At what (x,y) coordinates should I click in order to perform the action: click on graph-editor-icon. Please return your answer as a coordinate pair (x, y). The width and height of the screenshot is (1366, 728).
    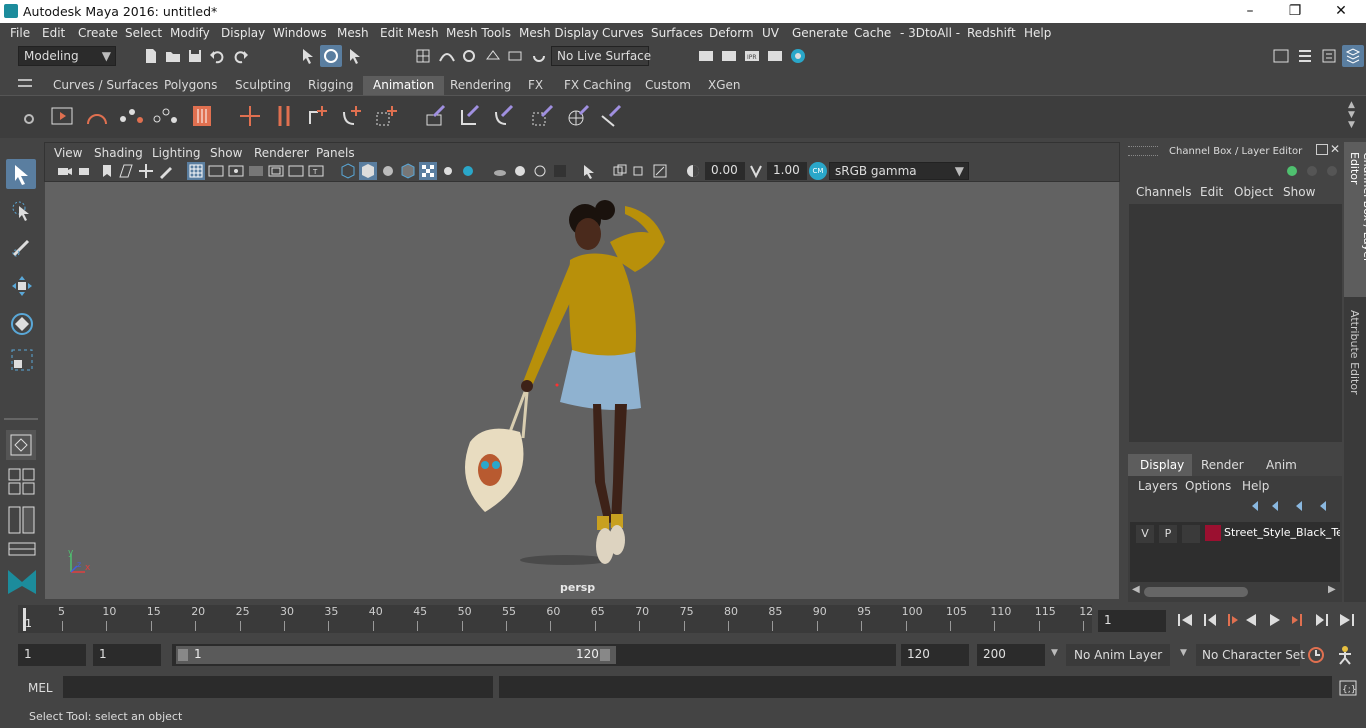
    Looking at the image, I should click on (202, 116).